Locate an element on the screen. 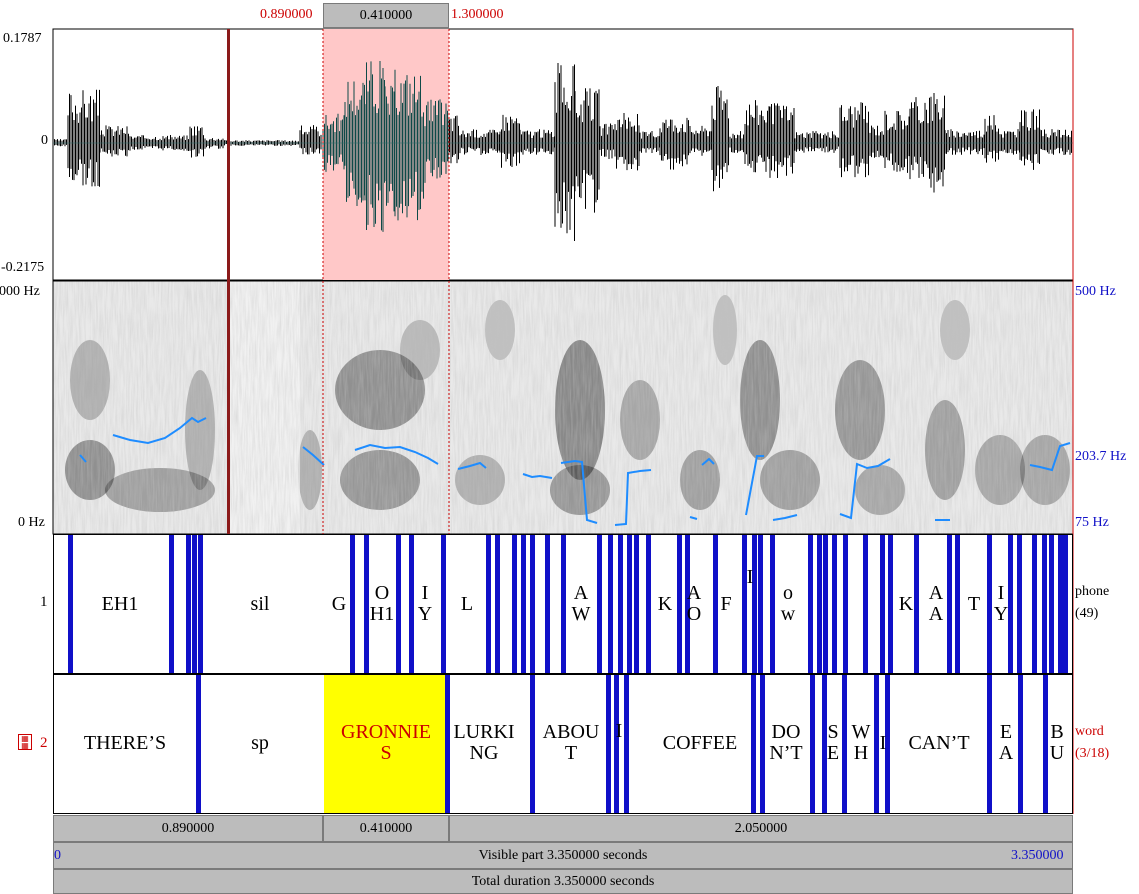 Image resolution: width=1139 pixels, height=894 pixels. visible-part-bar: Visible part 3.350000 seconds is located at coordinates (563, 855).